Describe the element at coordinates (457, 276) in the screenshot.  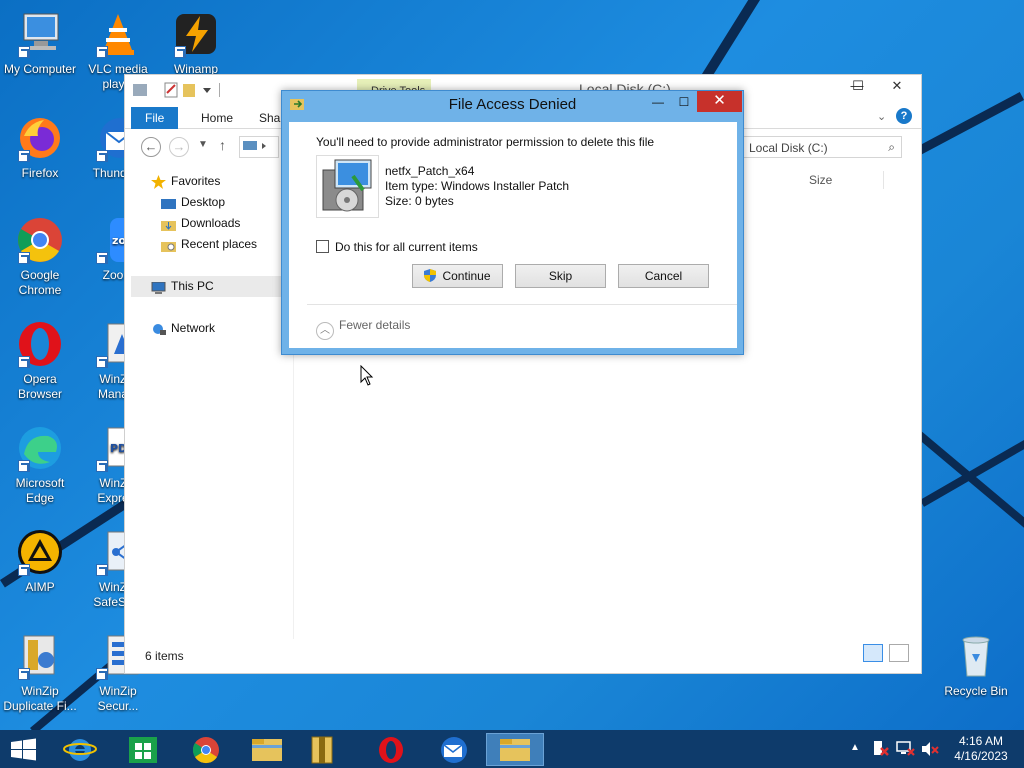
I see `continue-button: Continue` at that location.